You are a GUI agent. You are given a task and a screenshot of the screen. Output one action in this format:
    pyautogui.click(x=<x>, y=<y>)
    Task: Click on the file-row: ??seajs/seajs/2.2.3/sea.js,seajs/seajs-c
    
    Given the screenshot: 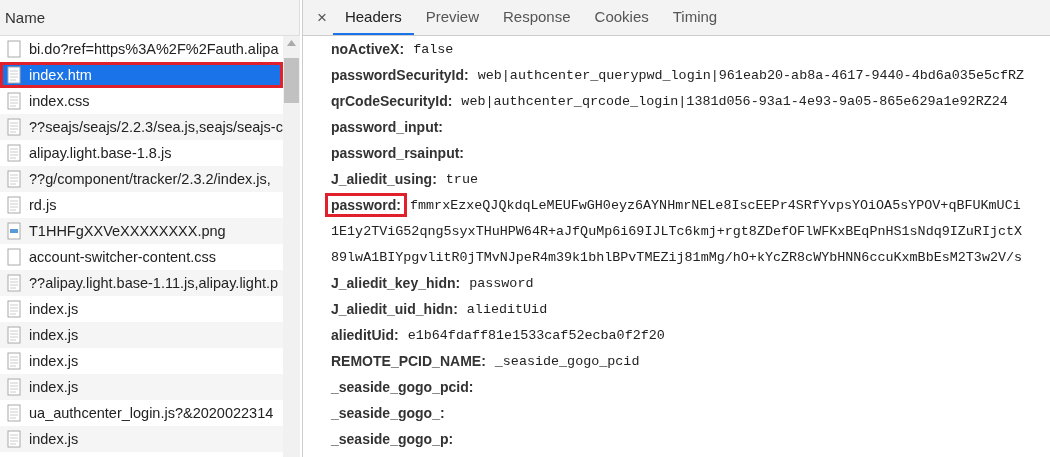 What is the action you would take?
    pyautogui.click(x=141, y=127)
    